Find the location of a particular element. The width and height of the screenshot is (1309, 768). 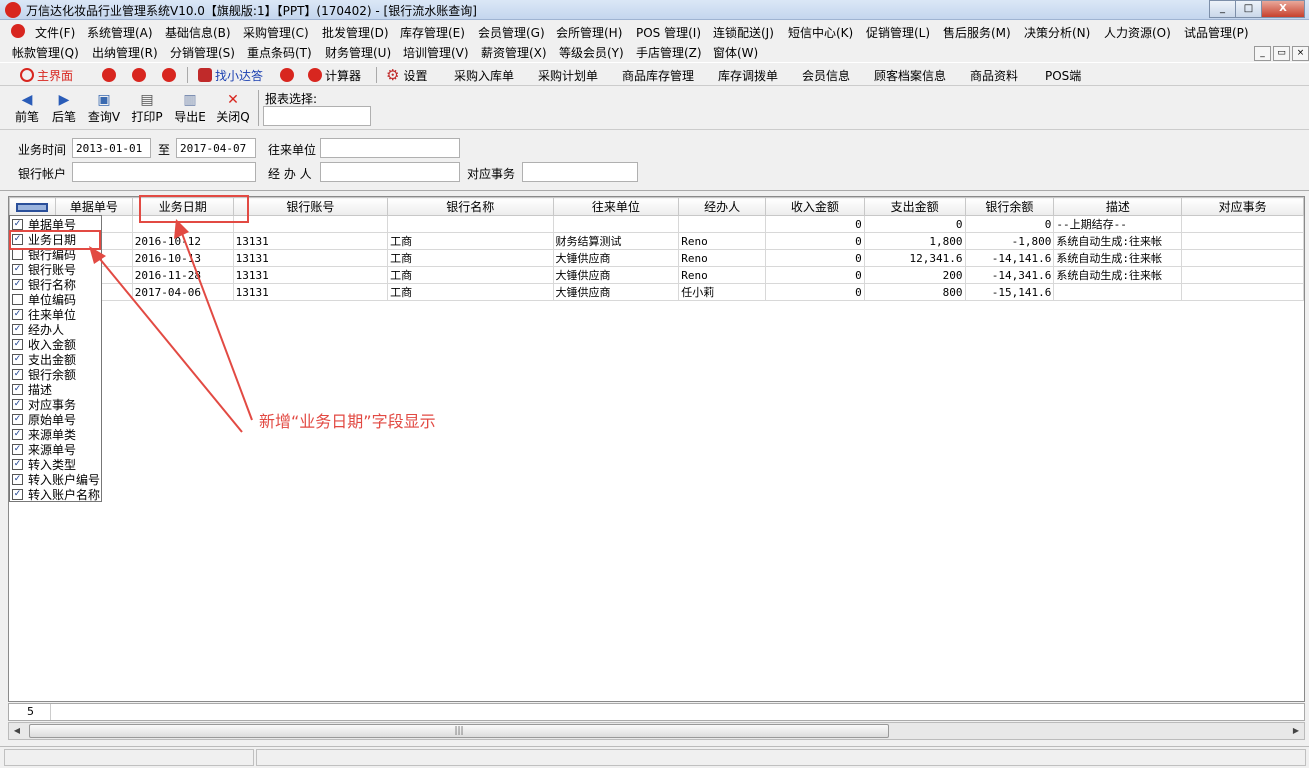

horizontal-scrollbar: ◀ ||| ▶ is located at coordinates (656, 731).